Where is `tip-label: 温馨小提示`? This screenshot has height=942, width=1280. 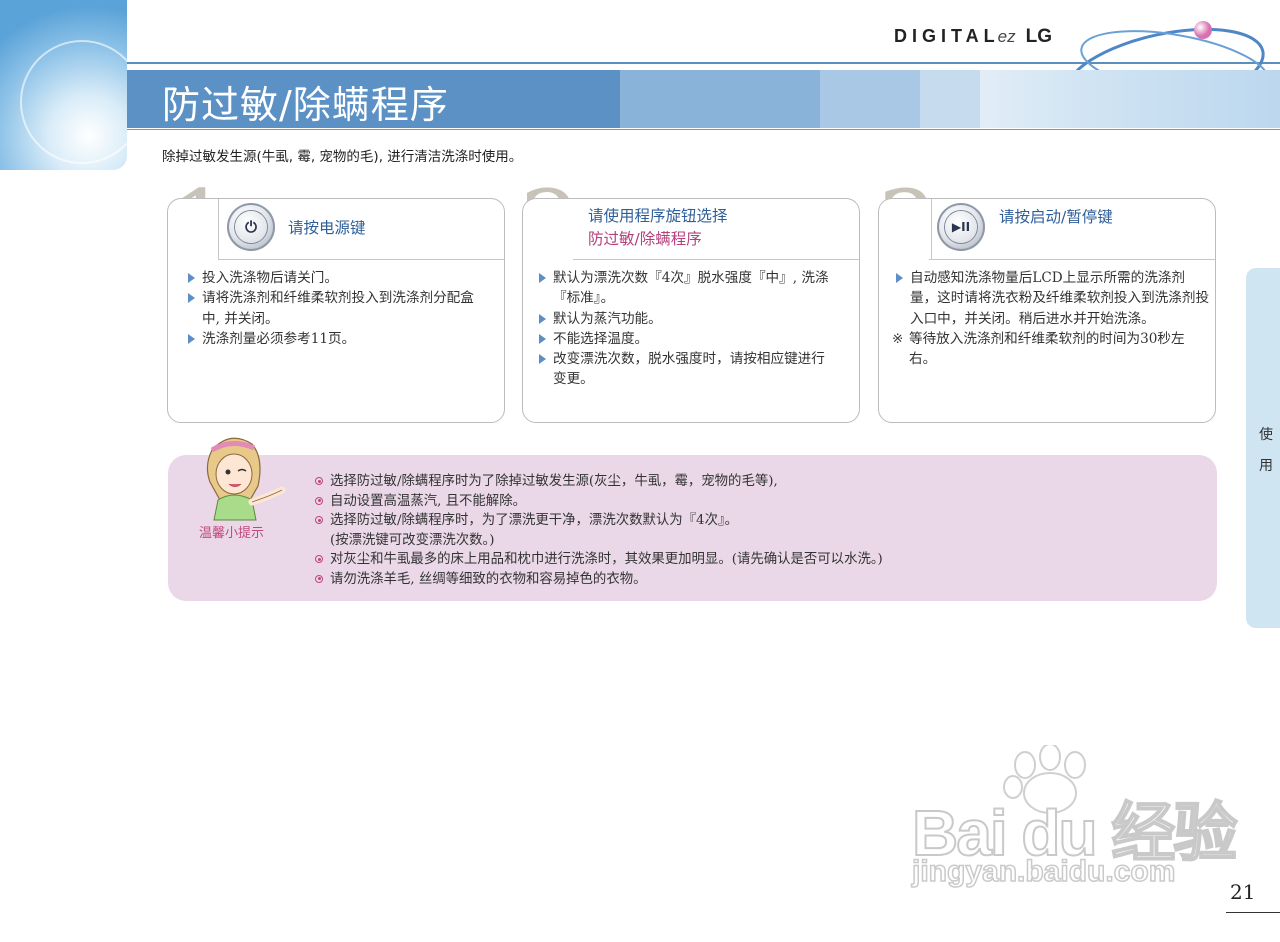 tip-label: 温馨小提示 is located at coordinates (232, 533).